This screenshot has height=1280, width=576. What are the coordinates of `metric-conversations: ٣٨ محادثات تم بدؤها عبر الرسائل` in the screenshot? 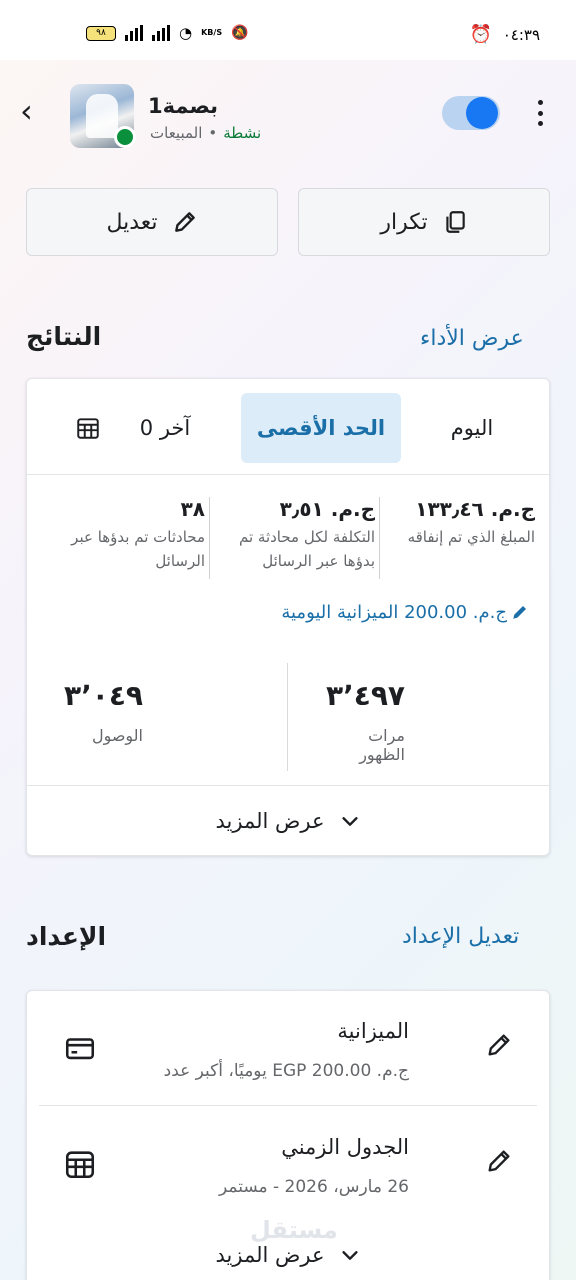 It's located at (127, 537).